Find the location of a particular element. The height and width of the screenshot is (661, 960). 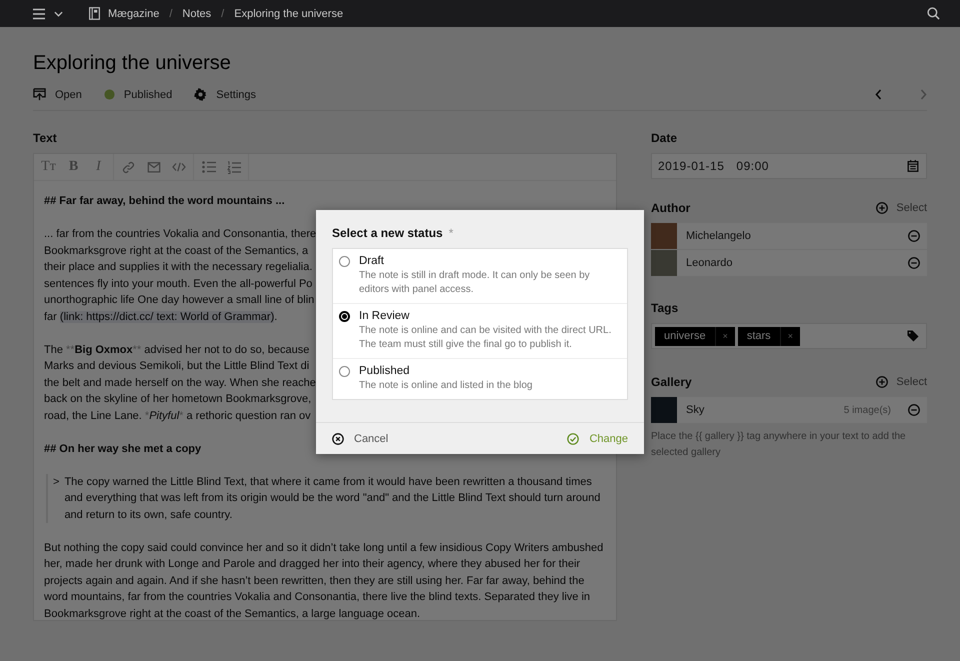

settings-icon is located at coordinates (201, 94).